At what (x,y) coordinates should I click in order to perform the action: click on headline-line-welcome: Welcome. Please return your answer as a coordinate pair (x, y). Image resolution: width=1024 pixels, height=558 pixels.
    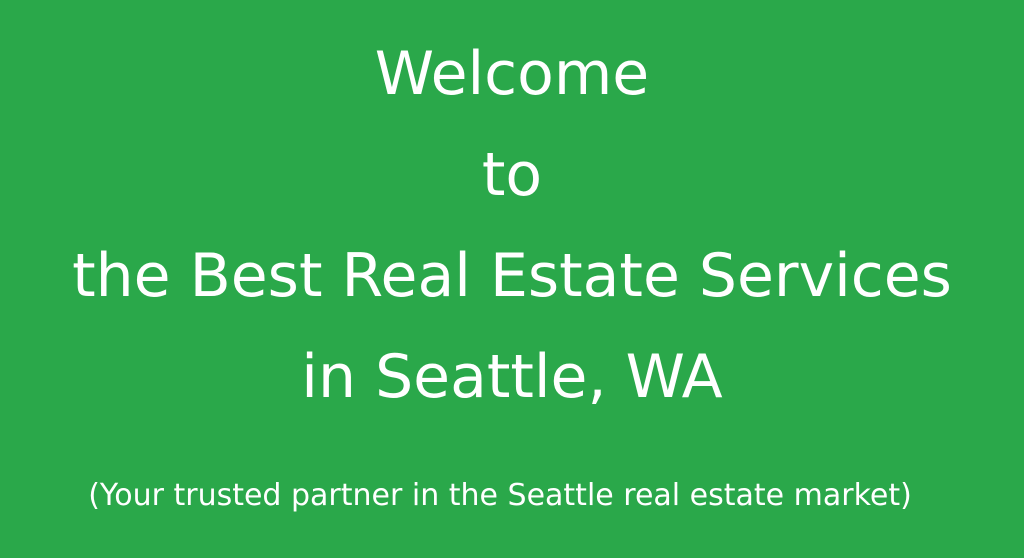
    Looking at the image, I should click on (512, 74).